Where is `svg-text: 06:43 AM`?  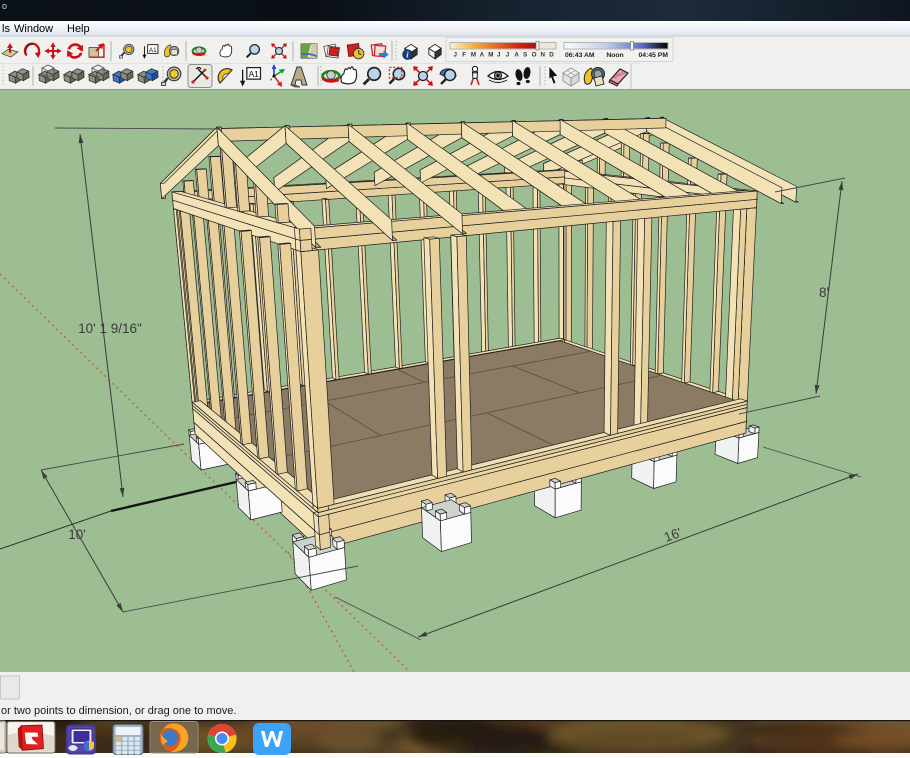
svg-text: 06:43 AM is located at coordinates (580, 55).